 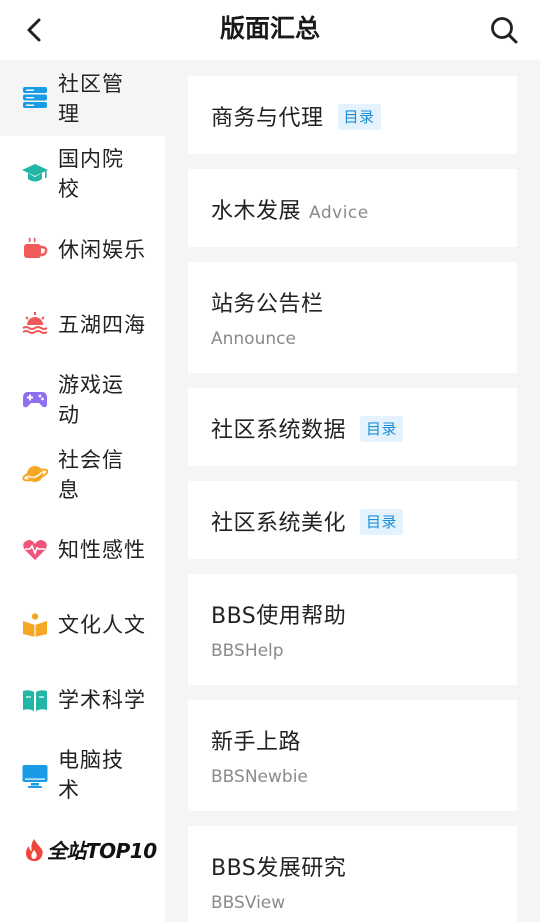 I want to click on board-english-name: BBSView, so click(x=248, y=903).